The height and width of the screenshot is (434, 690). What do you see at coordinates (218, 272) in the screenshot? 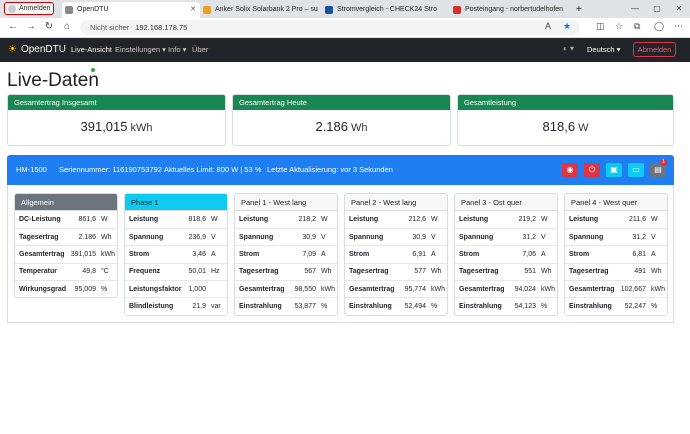
I see `row-unit: Hz` at bounding box center [218, 272].